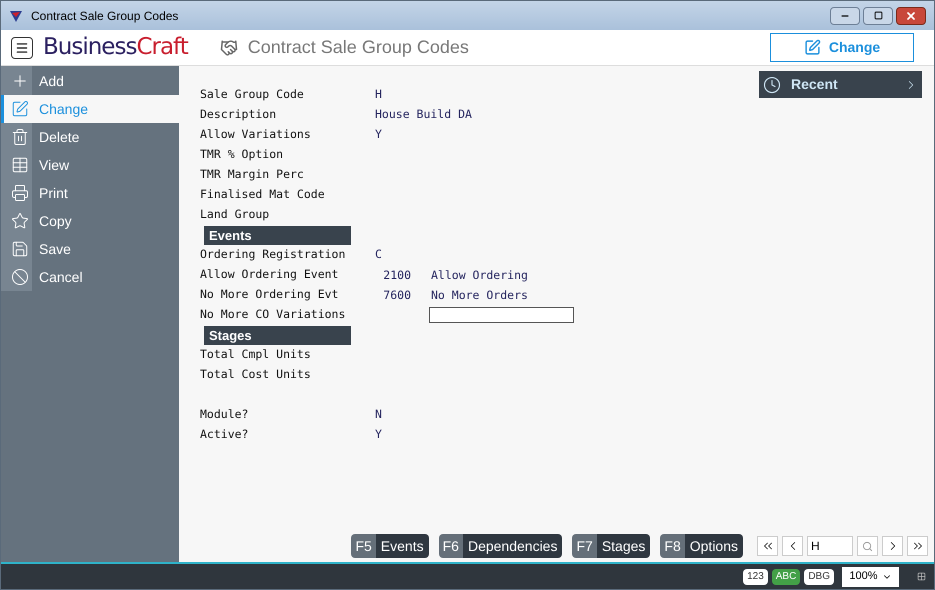 This screenshot has height=590, width=935. I want to click on field-label: TMR % Option, so click(242, 155).